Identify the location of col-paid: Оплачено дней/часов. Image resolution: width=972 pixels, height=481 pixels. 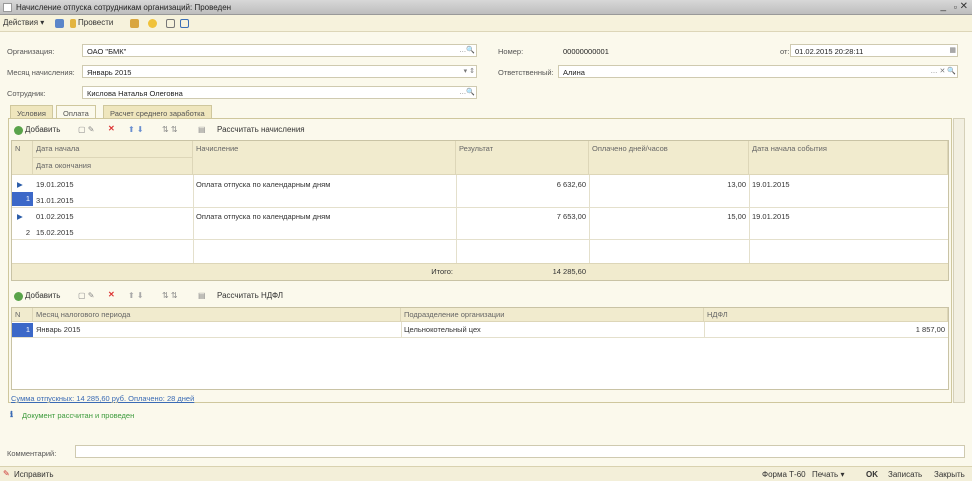
(669, 158).